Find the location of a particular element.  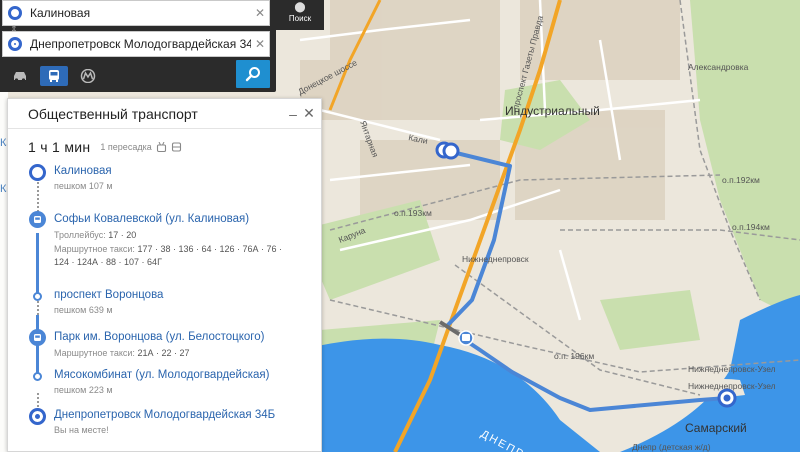

route-from-value: Калиновая is located at coordinates (60, 13).